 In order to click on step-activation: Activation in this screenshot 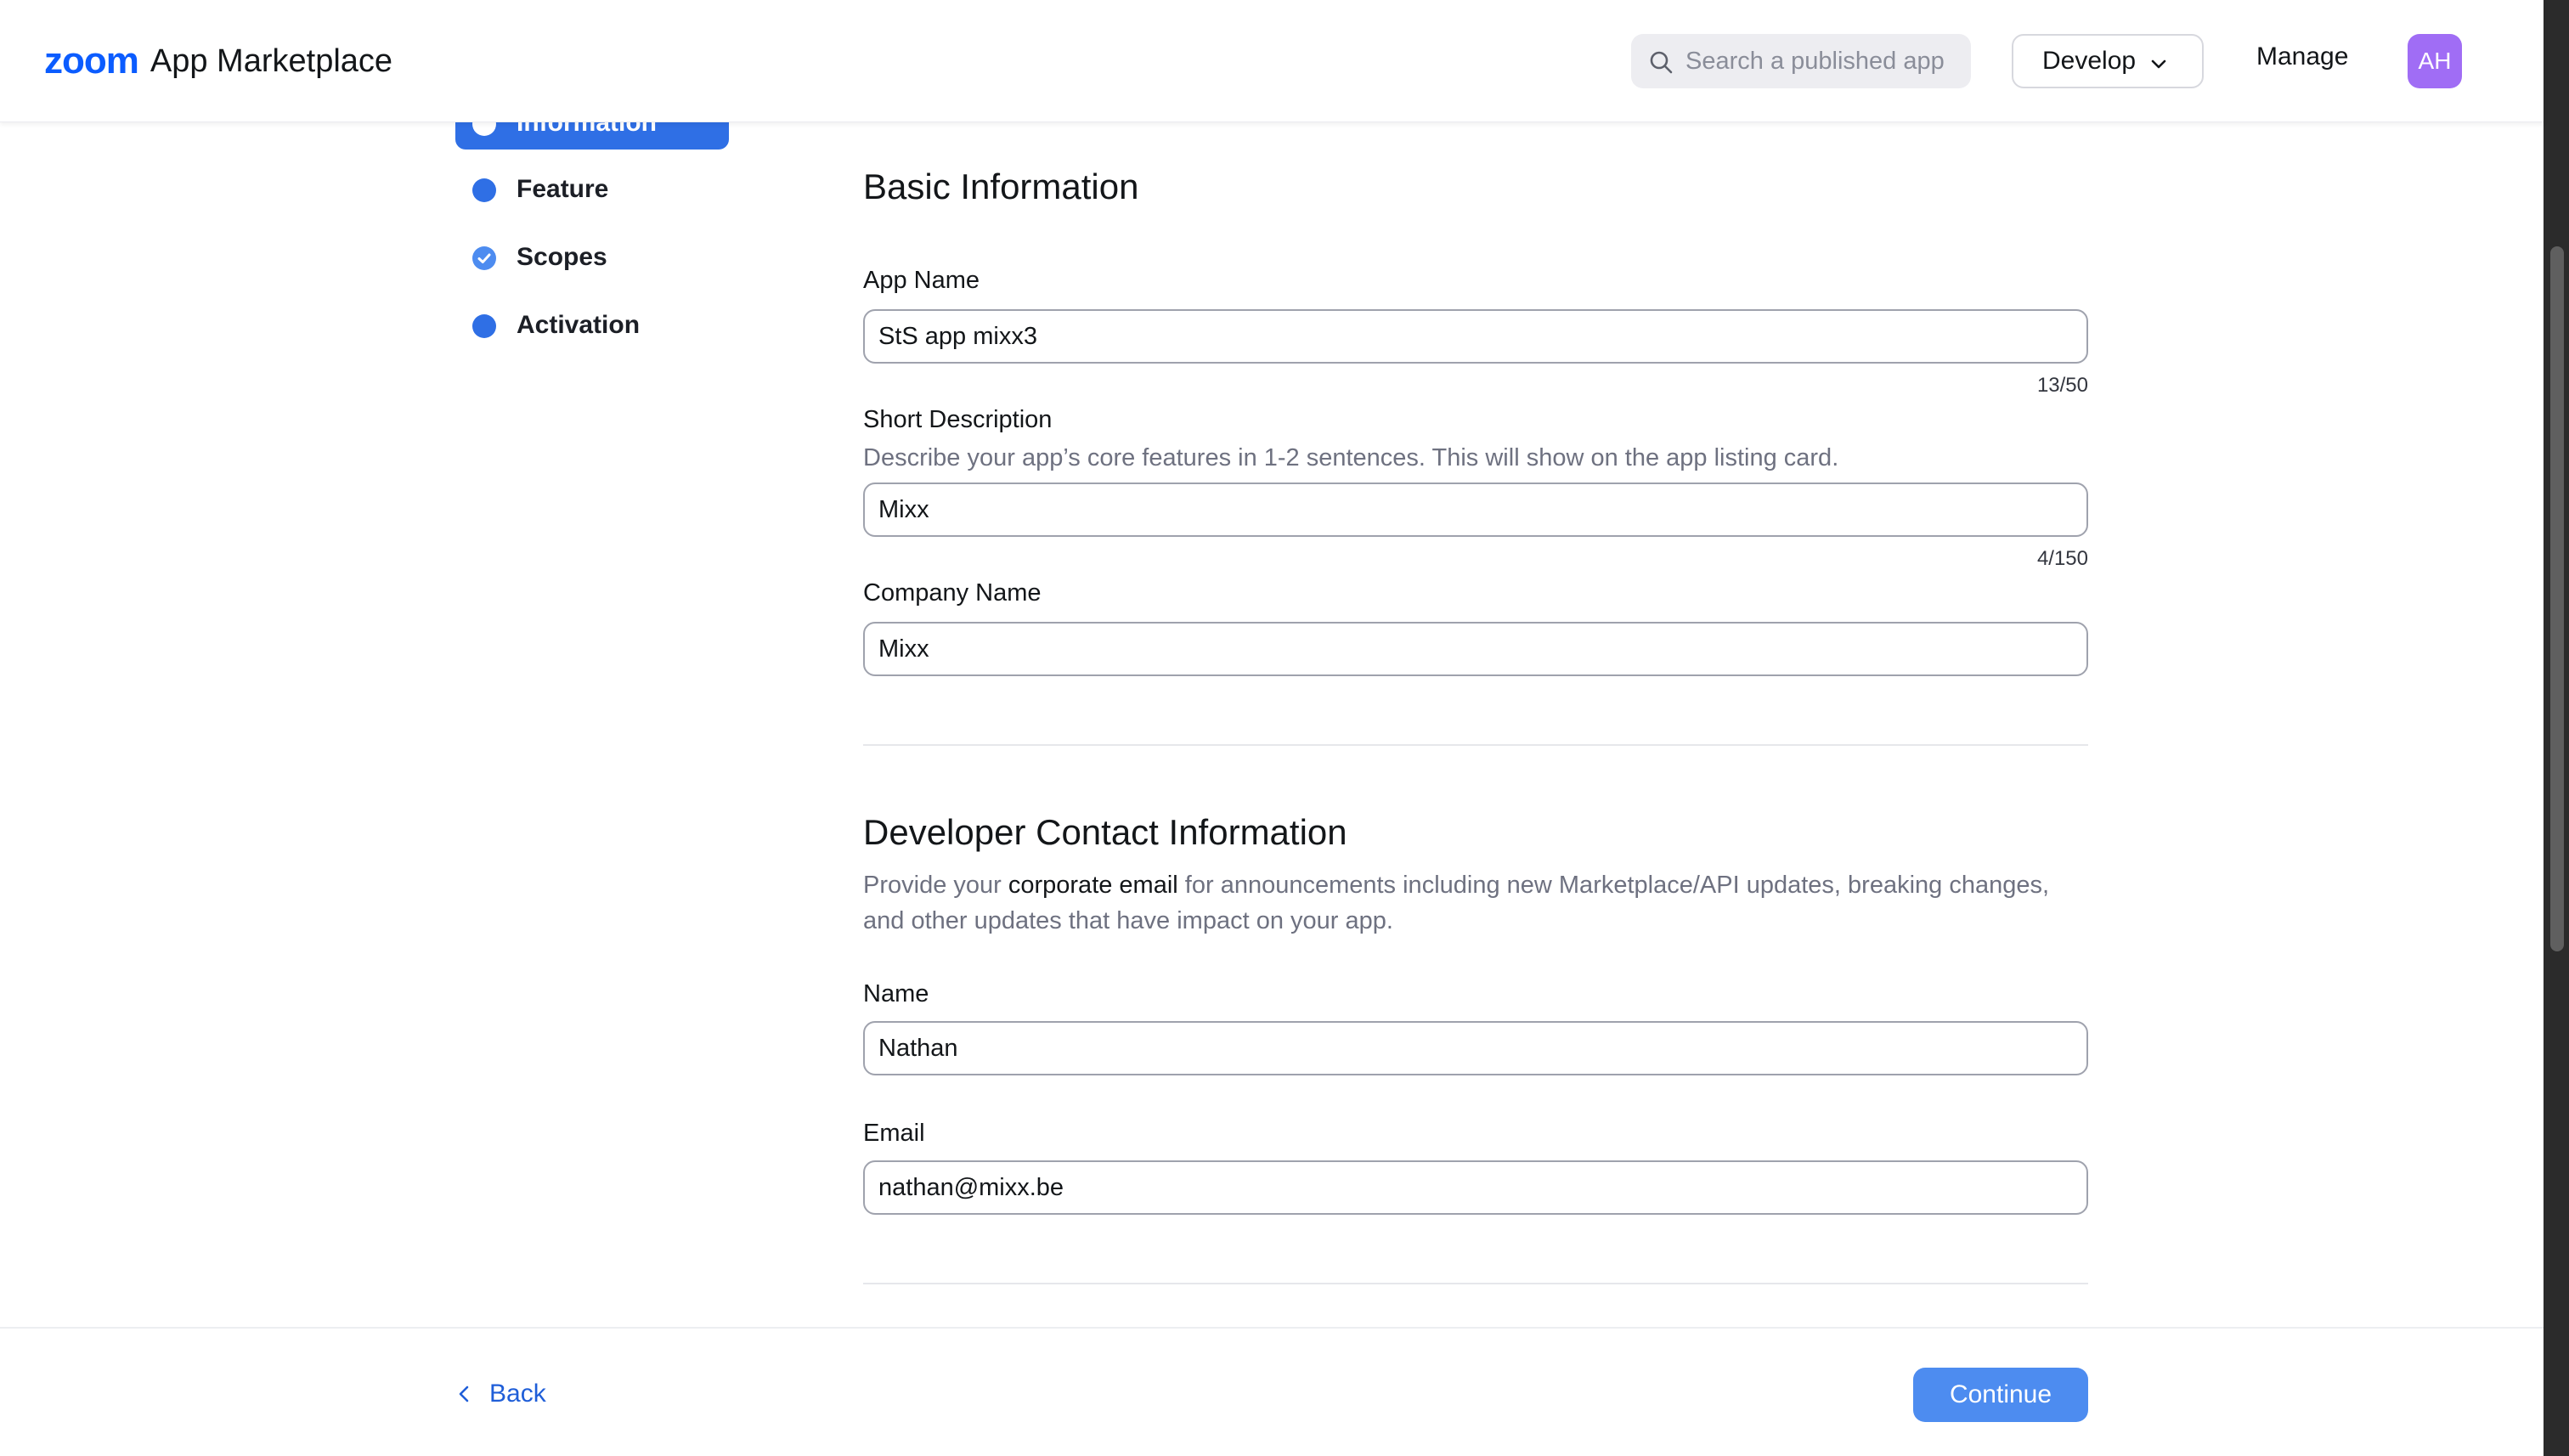, I will do `click(592, 327)`.